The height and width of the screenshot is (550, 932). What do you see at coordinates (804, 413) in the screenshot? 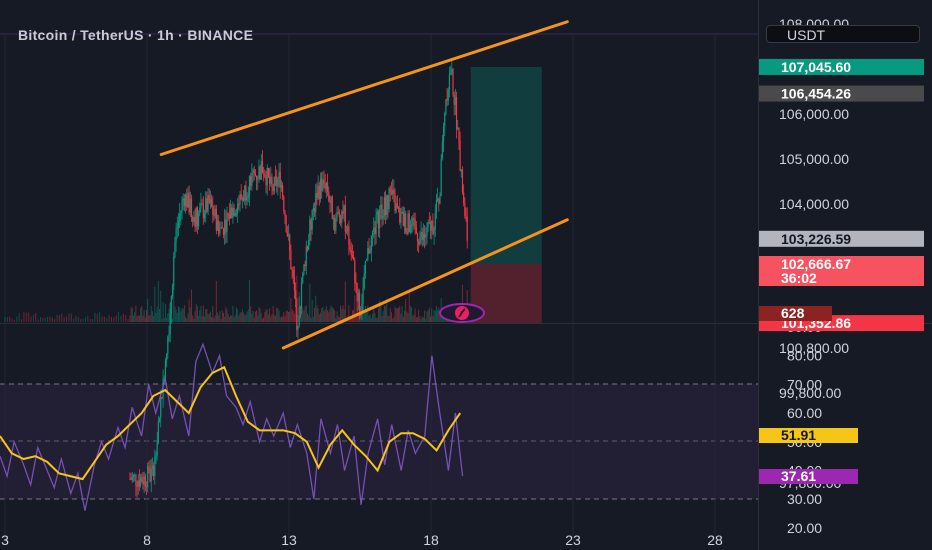
I see `rsi-axis-label: 60.00` at bounding box center [804, 413].